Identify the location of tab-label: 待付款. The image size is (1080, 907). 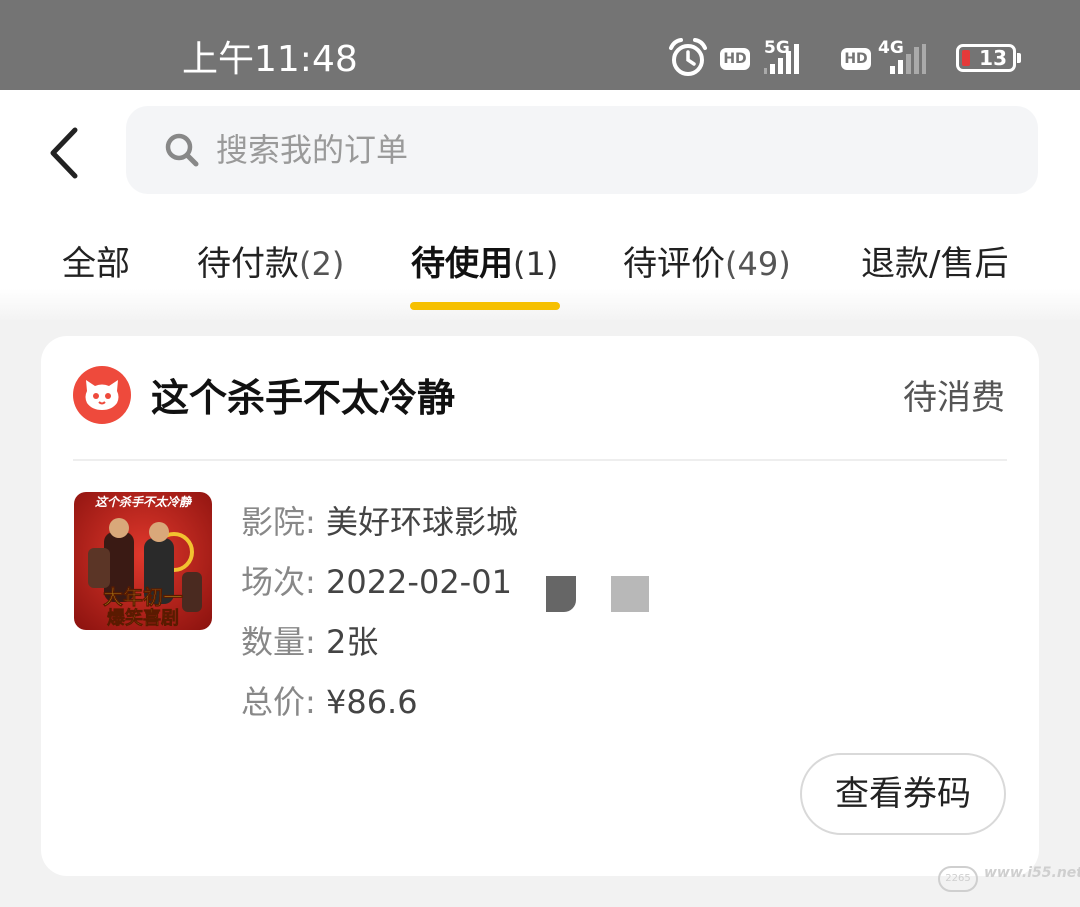
(248, 264).